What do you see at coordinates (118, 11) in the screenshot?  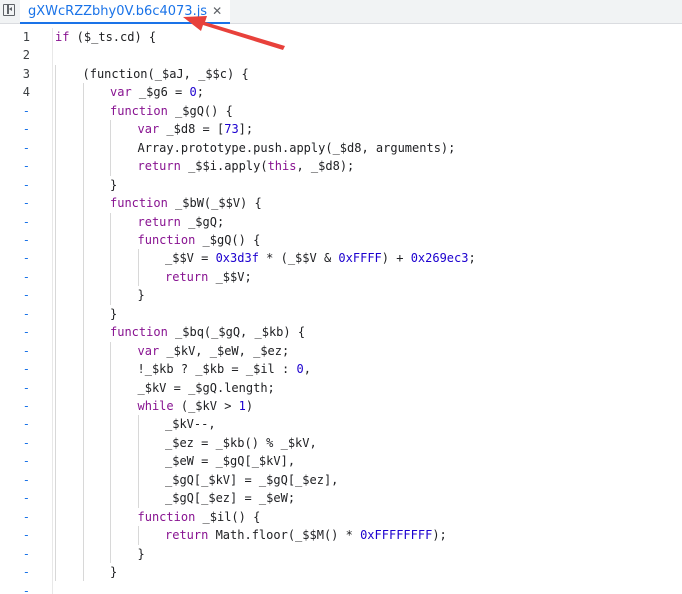 I see `file-tab-label: gXWcRZZbhy0V.b6c4073.js` at bounding box center [118, 11].